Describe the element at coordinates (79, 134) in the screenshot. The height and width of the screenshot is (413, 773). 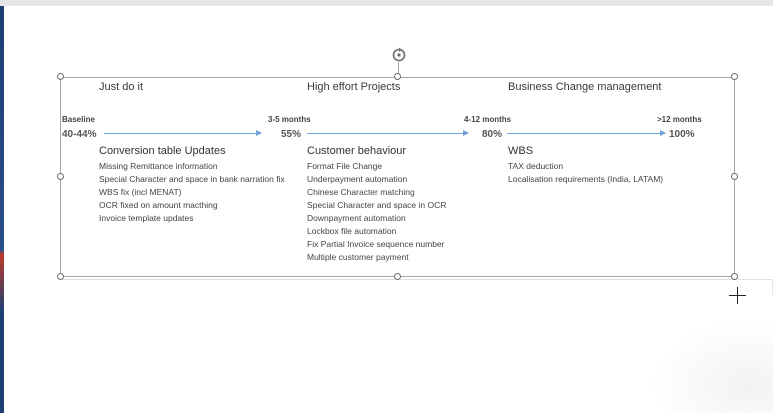
I see `milestone-value-baseline: 40-44%` at that location.